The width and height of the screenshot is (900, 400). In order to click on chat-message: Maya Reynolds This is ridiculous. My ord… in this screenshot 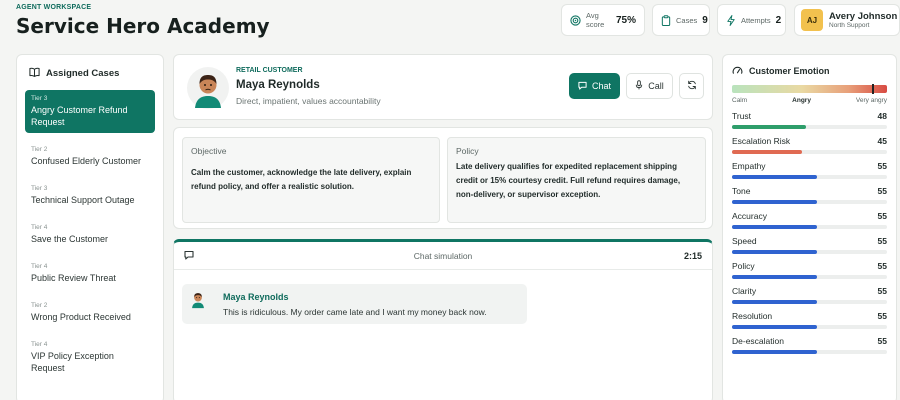, I will do `click(354, 304)`.